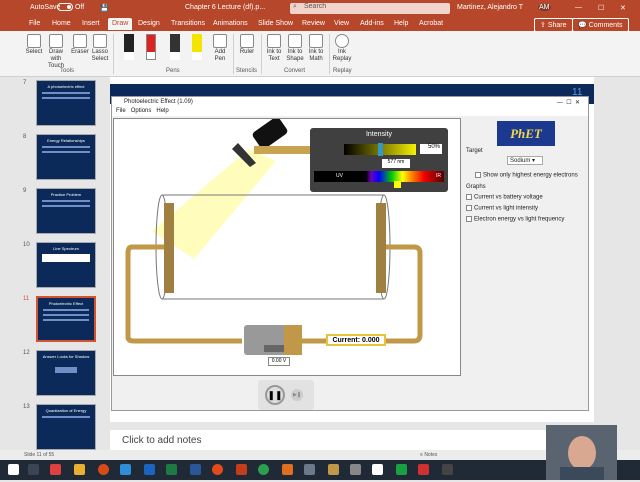  Describe the element at coordinates (26, 245) in the screenshot. I see `thumb-number: 10` at that location.